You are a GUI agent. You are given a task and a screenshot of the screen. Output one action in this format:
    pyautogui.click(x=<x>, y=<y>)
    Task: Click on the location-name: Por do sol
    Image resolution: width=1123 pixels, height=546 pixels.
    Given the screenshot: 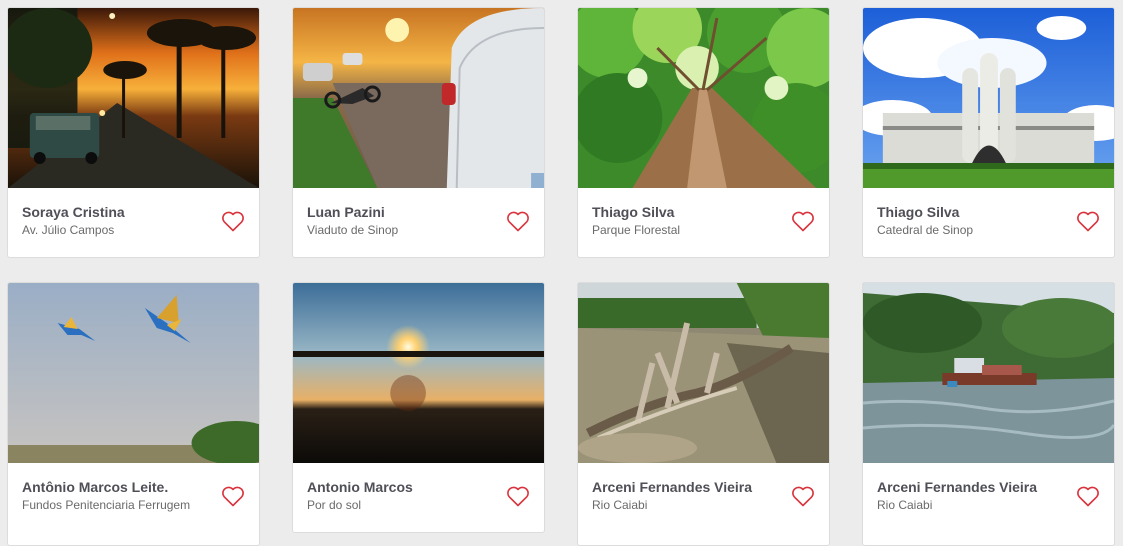 What is the action you would take?
    pyautogui.click(x=334, y=505)
    